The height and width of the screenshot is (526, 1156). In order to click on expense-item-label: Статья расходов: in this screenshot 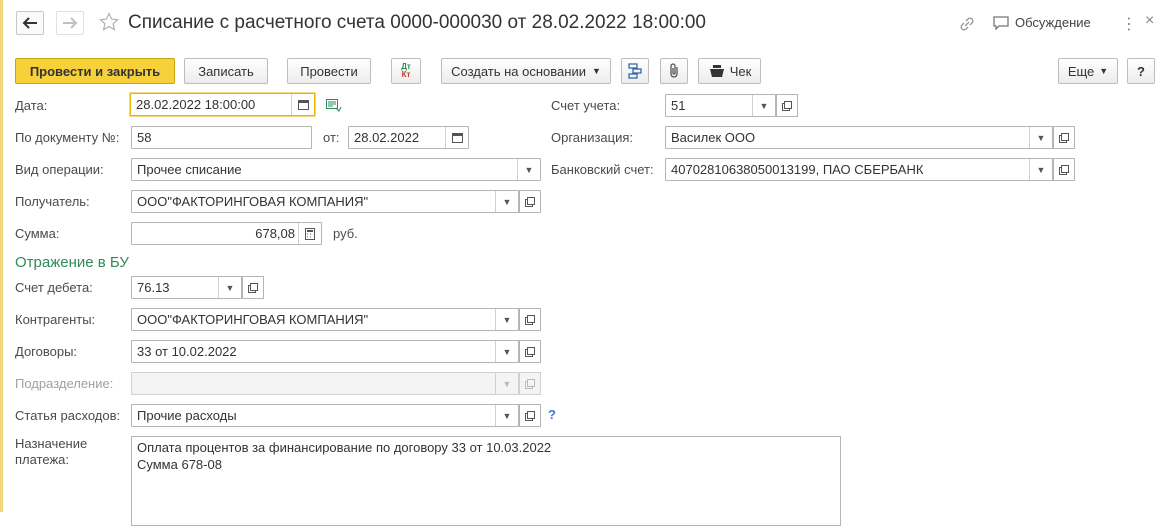, I will do `click(68, 415)`.